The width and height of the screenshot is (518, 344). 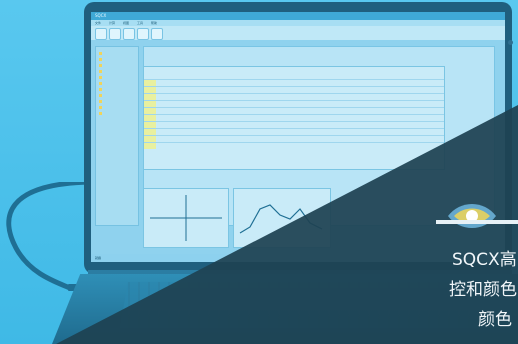 What do you see at coordinates (510, 42) in the screenshot?
I see `camera-dot` at bounding box center [510, 42].